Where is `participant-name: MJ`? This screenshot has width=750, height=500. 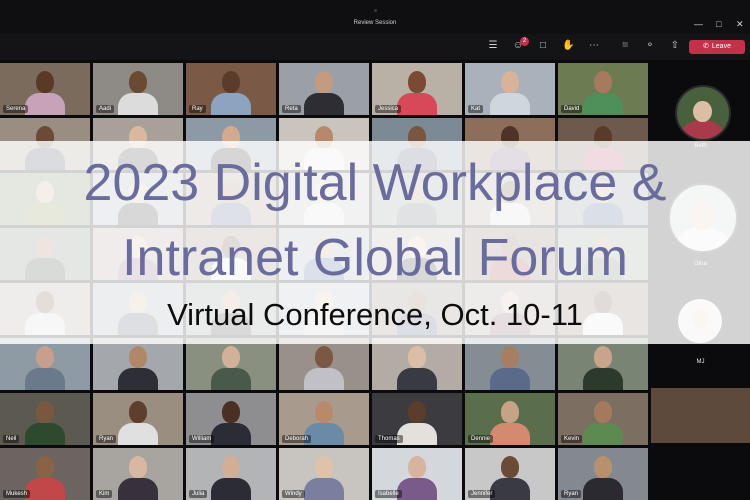
participant-name: MJ is located at coordinates (700, 362).